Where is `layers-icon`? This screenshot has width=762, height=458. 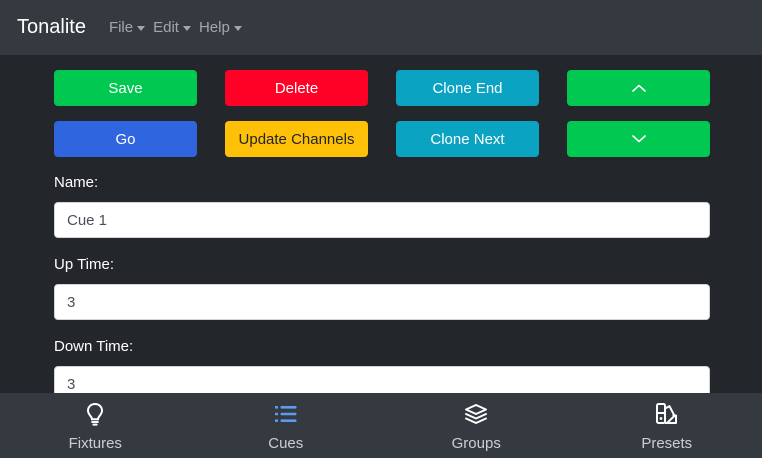
layers-icon is located at coordinates (476, 414).